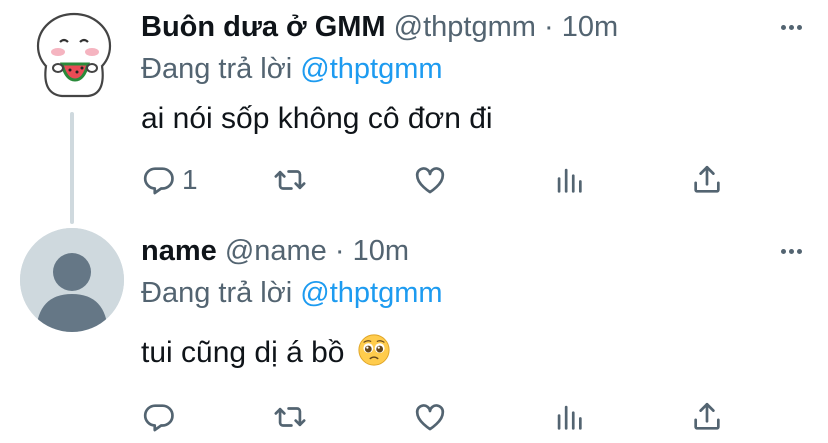  Describe the element at coordinates (465, 27) in the screenshot. I see `author-handle: @thptgmm` at that location.